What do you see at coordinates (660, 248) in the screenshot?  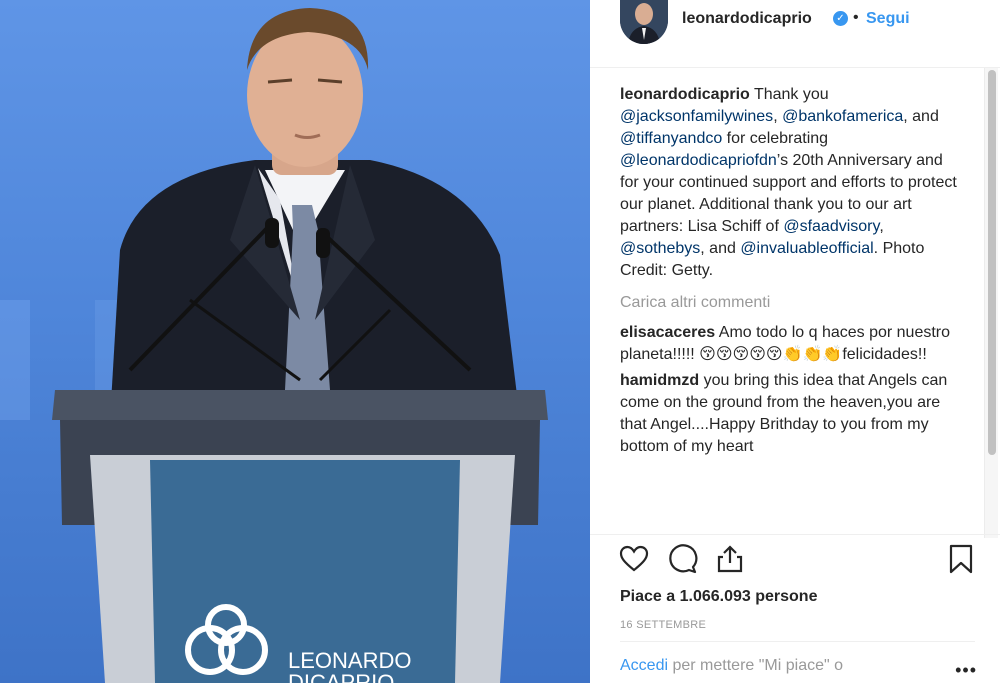 I see `mention-link: @sothebys` at bounding box center [660, 248].